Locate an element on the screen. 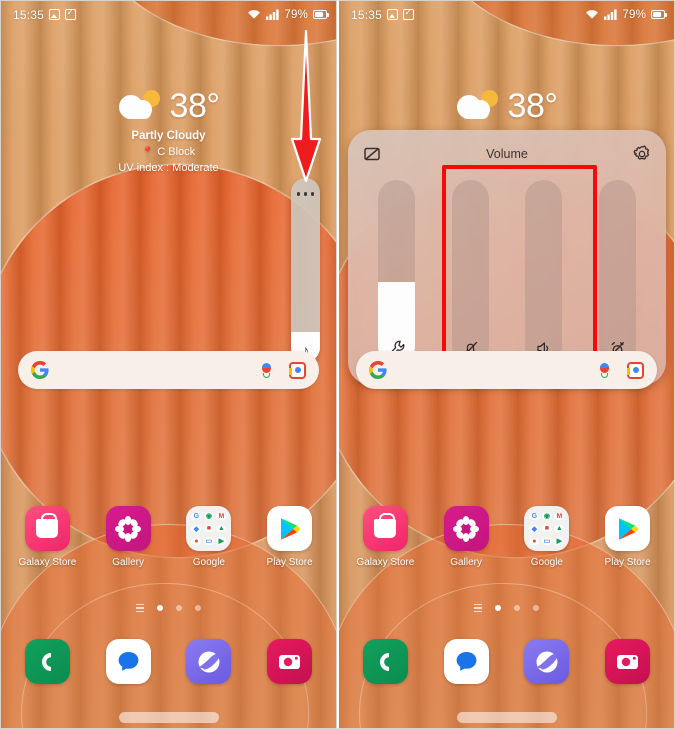 This screenshot has height=729, width=675. collapsed-volume-slider: ♪ is located at coordinates (305, 270).